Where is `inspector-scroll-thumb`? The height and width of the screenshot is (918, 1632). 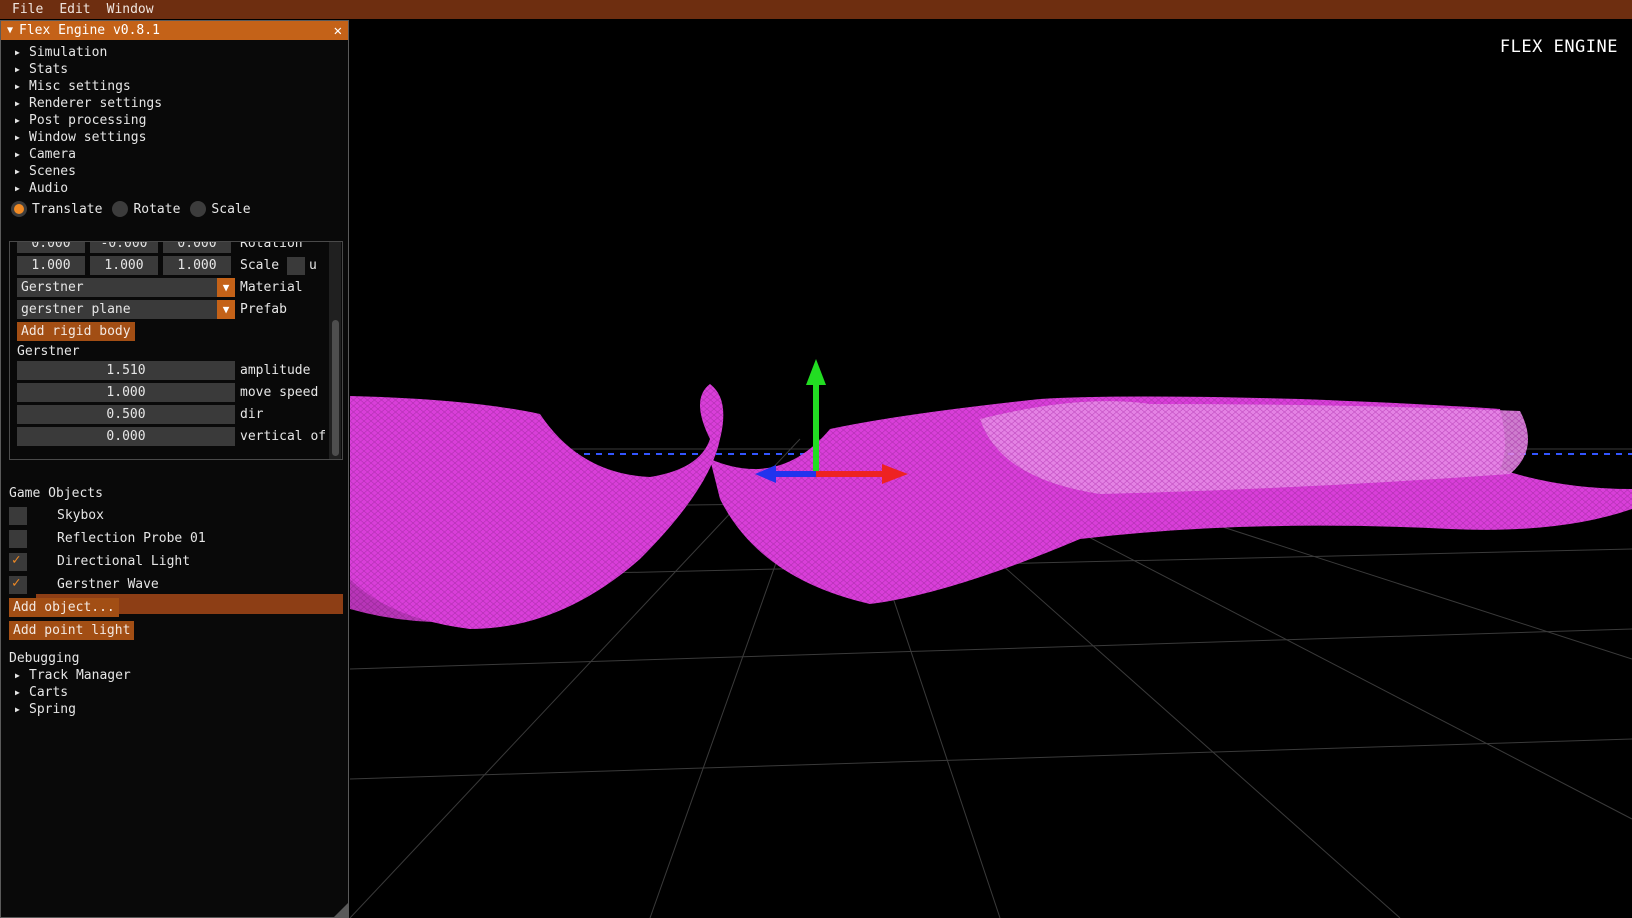 inspector-scroll-thumb is located at coordinates (335, 388).